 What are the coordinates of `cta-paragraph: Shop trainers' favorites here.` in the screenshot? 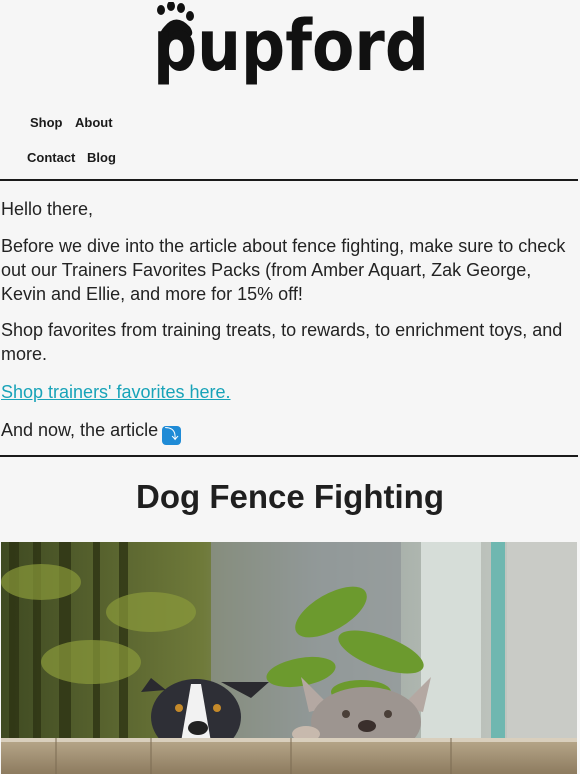 It's located at (290, 392).